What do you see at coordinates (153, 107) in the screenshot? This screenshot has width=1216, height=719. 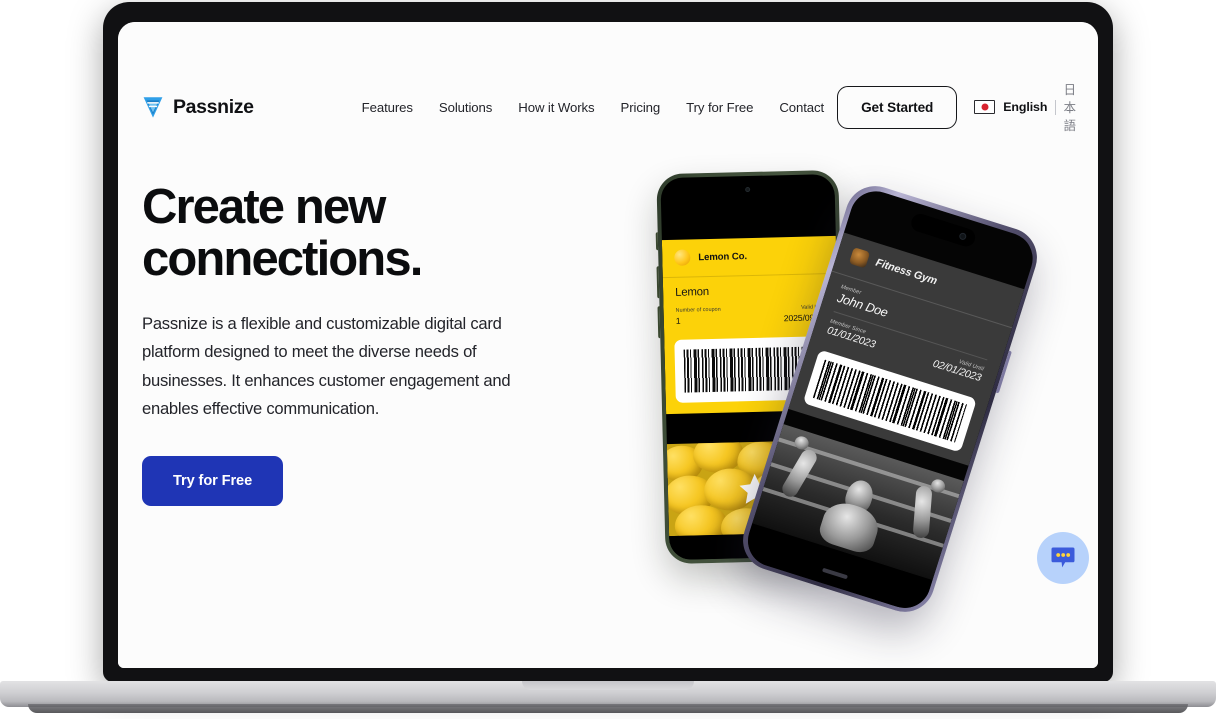 I see `passnize-triangle-logo-icon` at bounding box center [153, 107].